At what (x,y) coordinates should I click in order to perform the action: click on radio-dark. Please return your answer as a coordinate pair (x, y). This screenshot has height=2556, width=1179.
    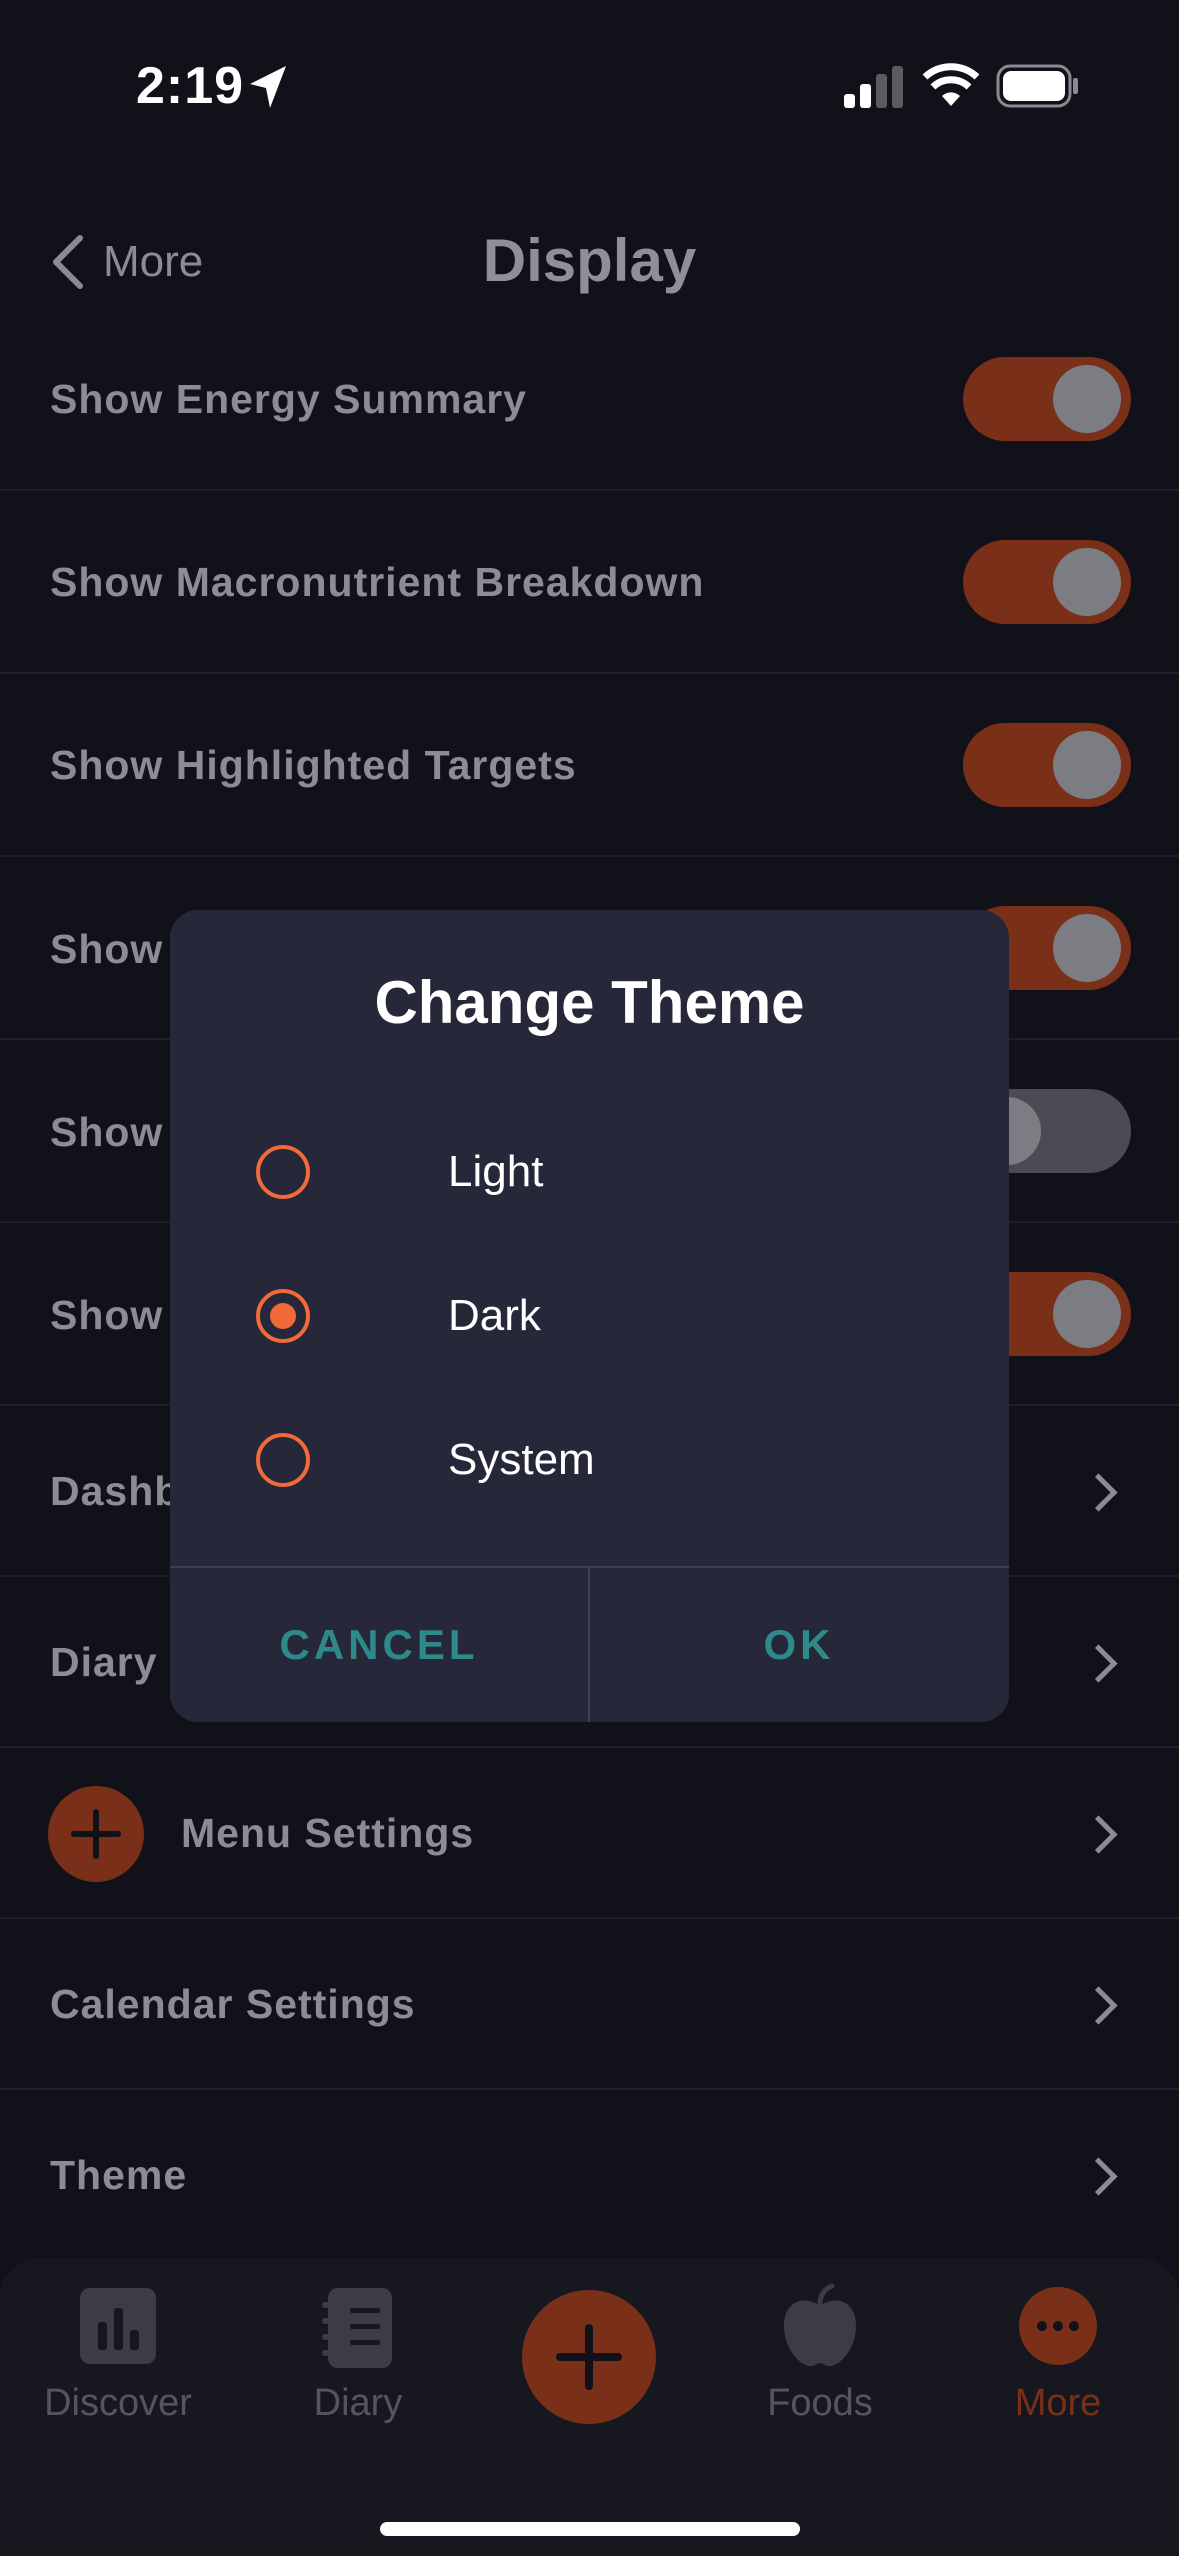
    Looking at the image, I should click on (283, 1316).